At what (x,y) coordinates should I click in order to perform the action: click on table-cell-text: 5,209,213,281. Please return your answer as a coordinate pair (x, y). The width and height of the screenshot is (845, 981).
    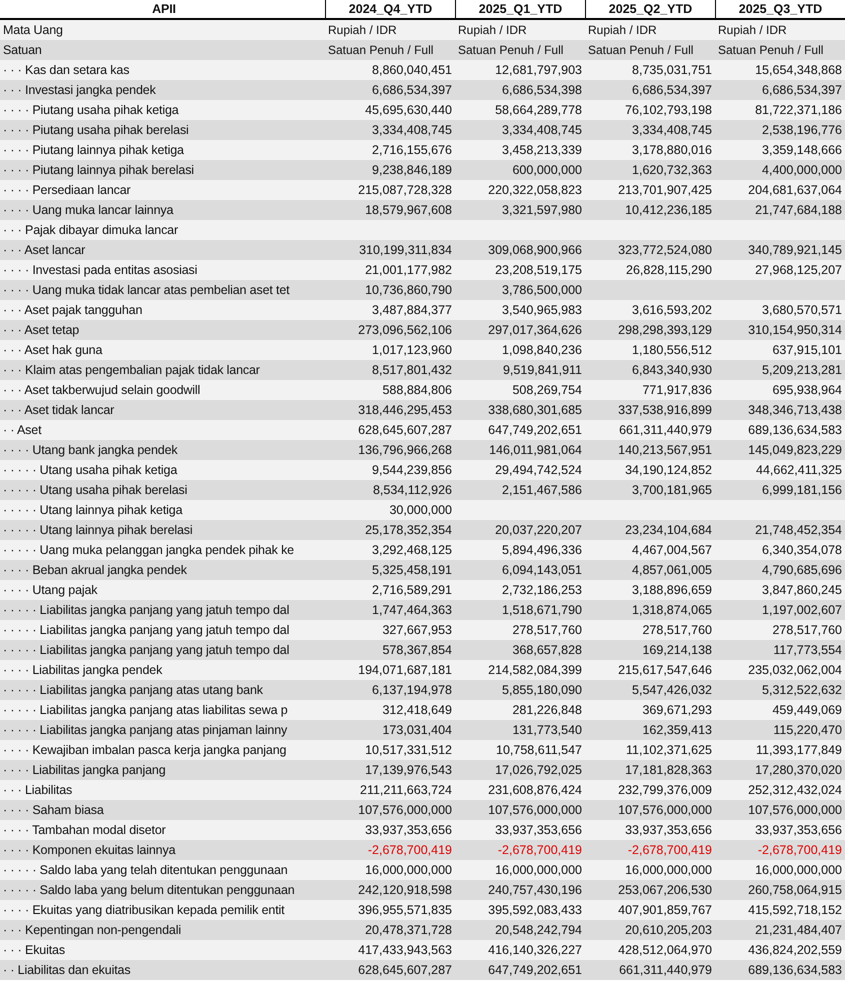
    Looking at the image, I should click on (802, 370).